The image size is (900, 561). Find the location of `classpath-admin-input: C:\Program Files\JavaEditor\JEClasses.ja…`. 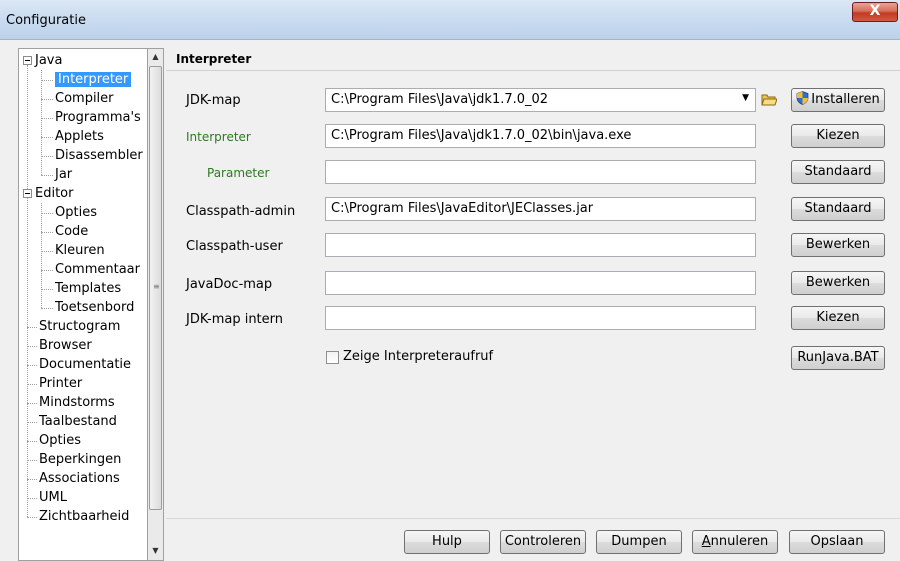

classpath-admin-input: C:\Program Files\JavaEditor\JEClasses.ja… is located at coordinates (540, 209).